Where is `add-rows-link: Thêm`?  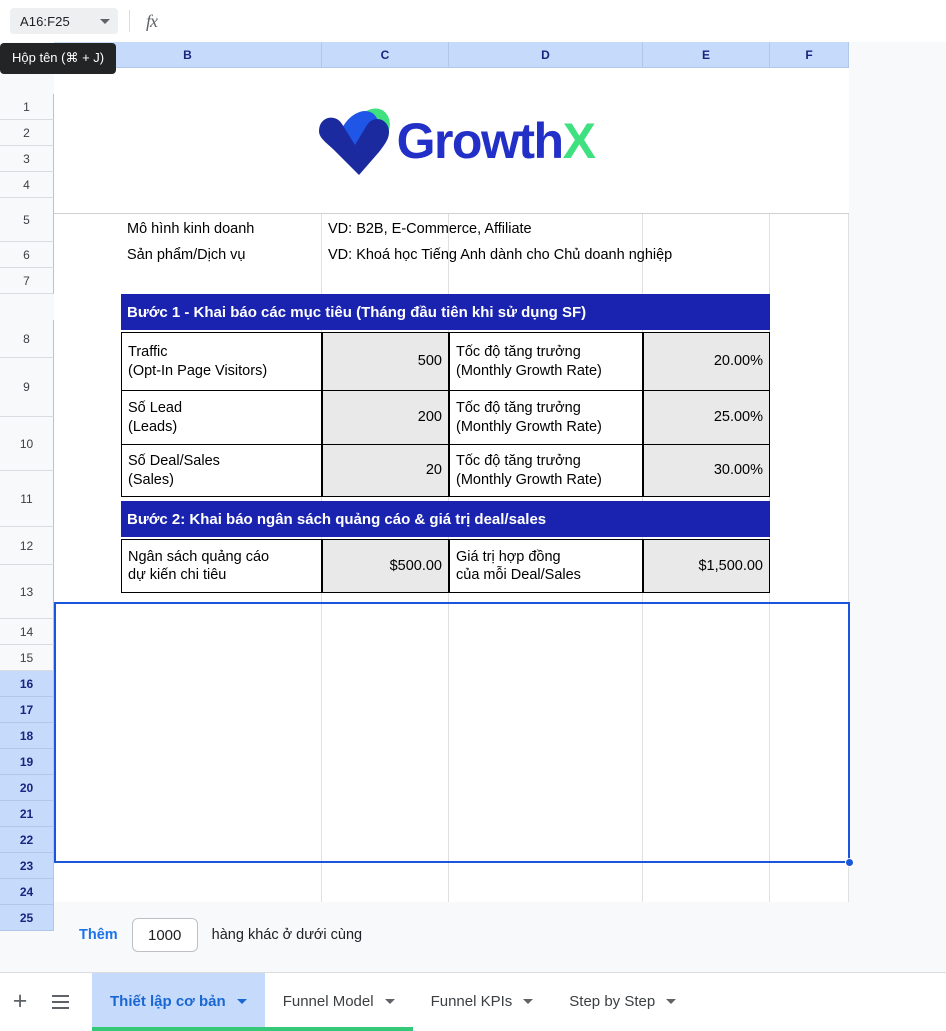 add-rows-link: Thêm is located at coordinates (98, 935).